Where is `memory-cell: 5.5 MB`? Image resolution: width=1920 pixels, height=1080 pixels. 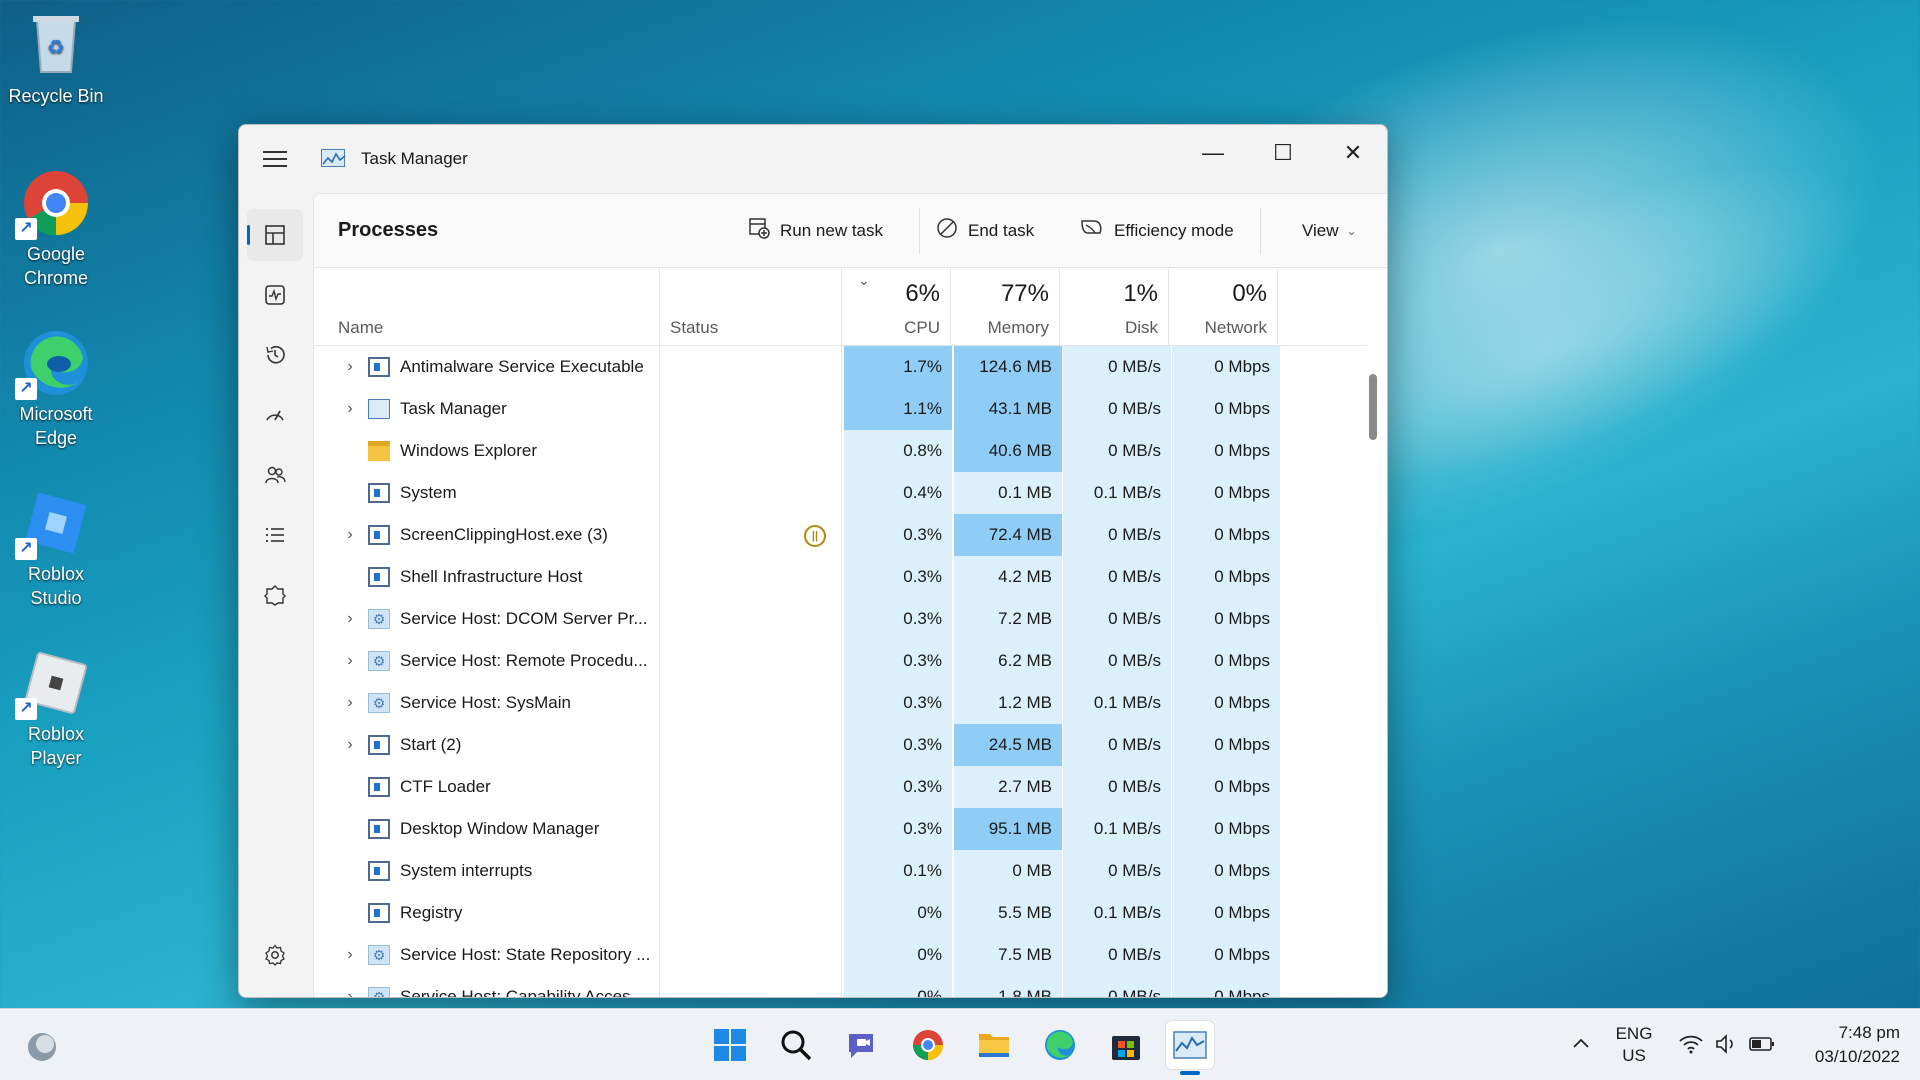
memory-cell: 5.5 MB is located at coordinates (1008, 913).